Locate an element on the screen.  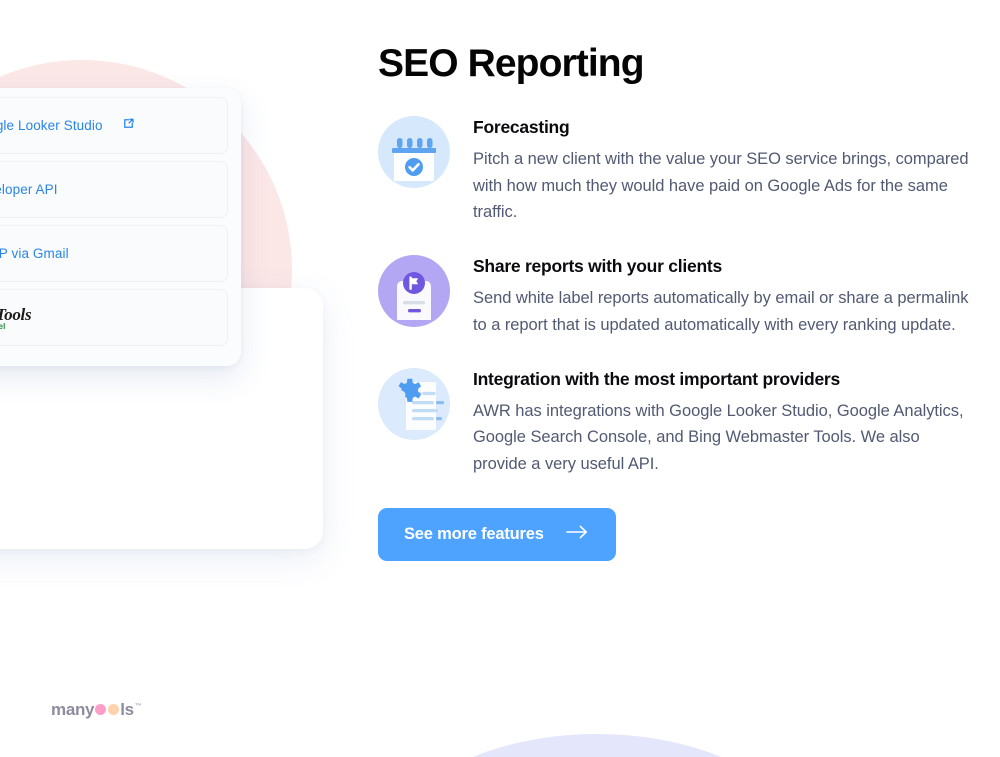
integration-label: Google Looker Studio is located at coordinates (51, 125).